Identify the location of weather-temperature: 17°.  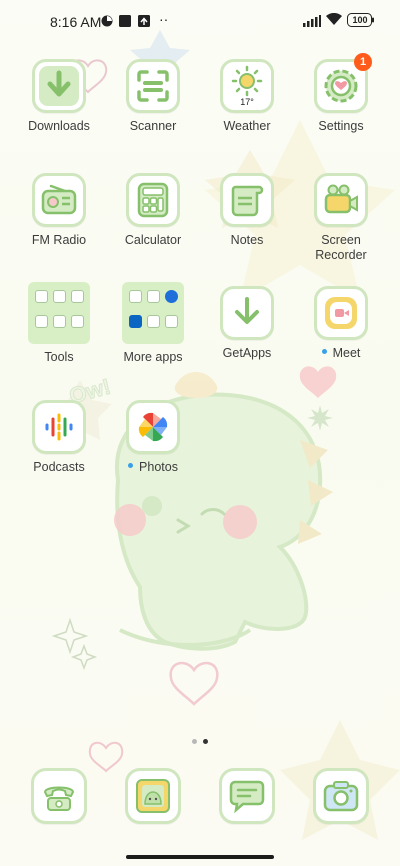
(247, 102).